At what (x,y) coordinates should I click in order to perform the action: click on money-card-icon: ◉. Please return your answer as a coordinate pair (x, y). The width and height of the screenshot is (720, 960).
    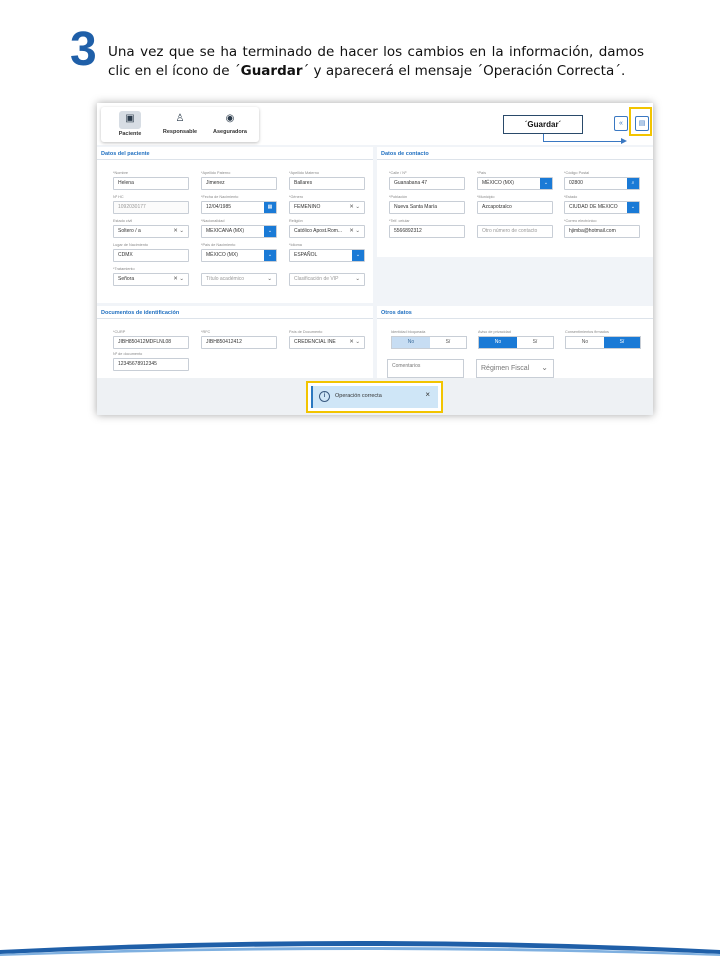
    Looking at the image, I should click on (230, 118).